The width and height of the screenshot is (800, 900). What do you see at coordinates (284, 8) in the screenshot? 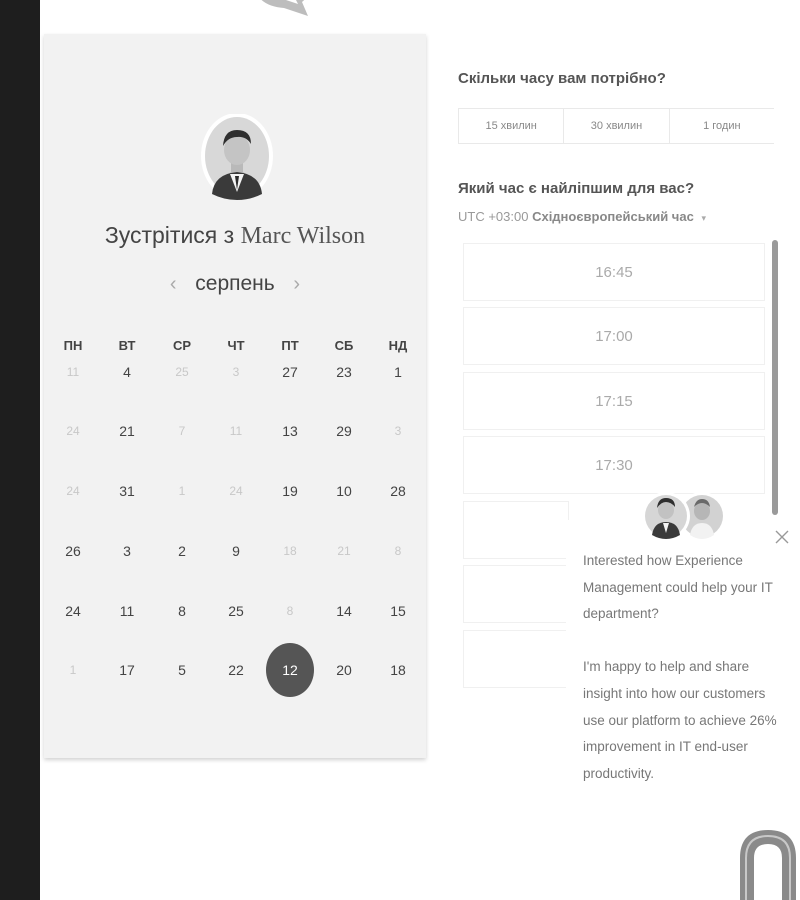
I see `logo-icon` at bounding box center [284, 8].